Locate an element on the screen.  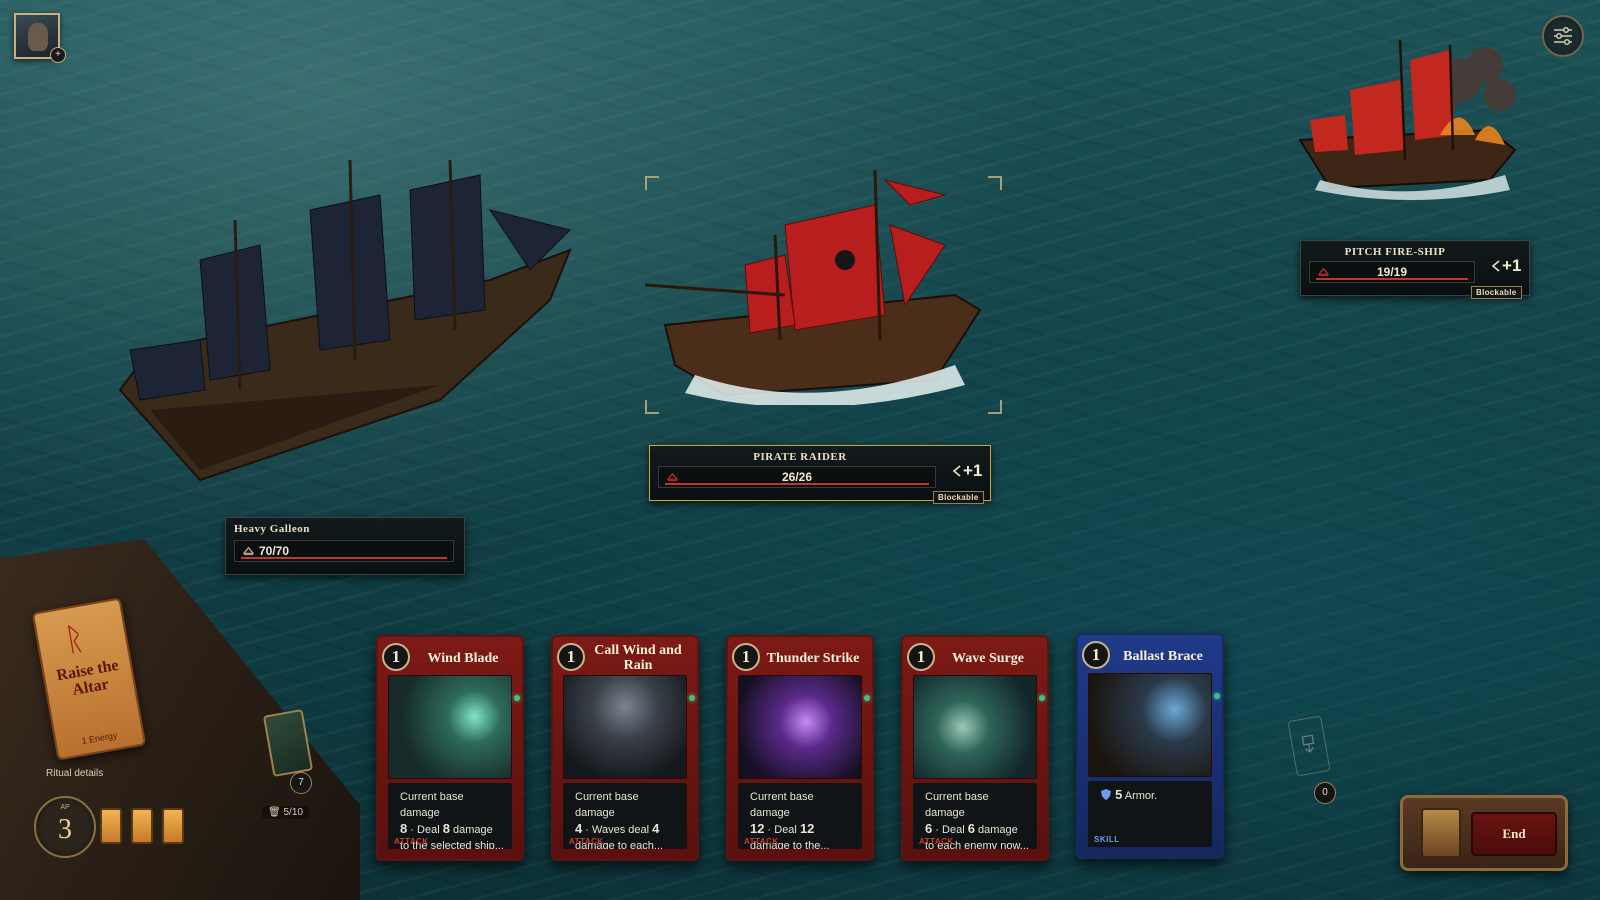
card-title: Ballast Brace is located at coordinates (1163, 656).